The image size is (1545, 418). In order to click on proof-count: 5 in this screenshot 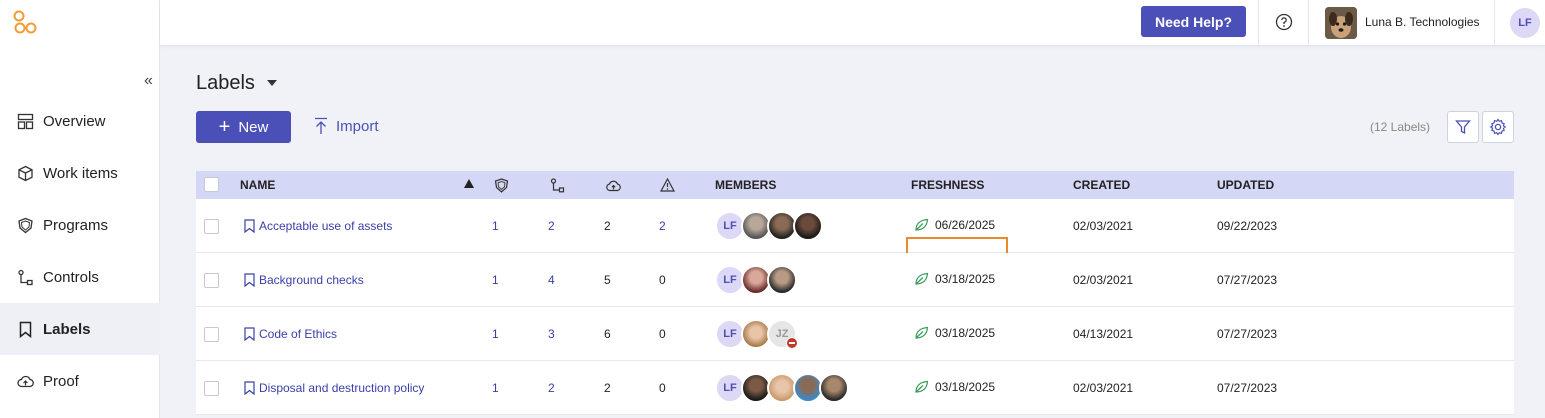, I will do `click(607, 280)`.